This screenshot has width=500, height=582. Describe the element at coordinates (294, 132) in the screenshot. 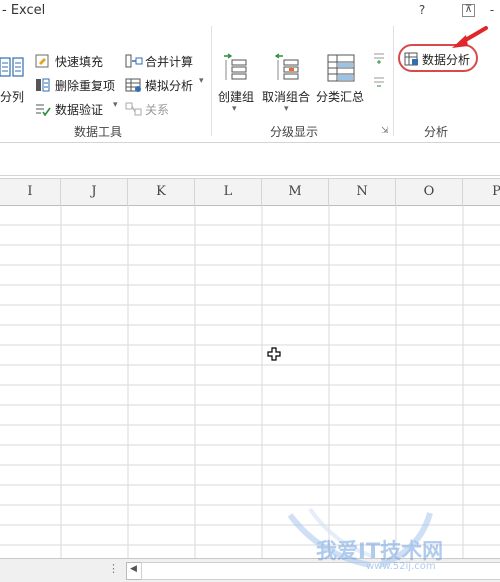

I see `outline-group-label: 分级显示` at that location.